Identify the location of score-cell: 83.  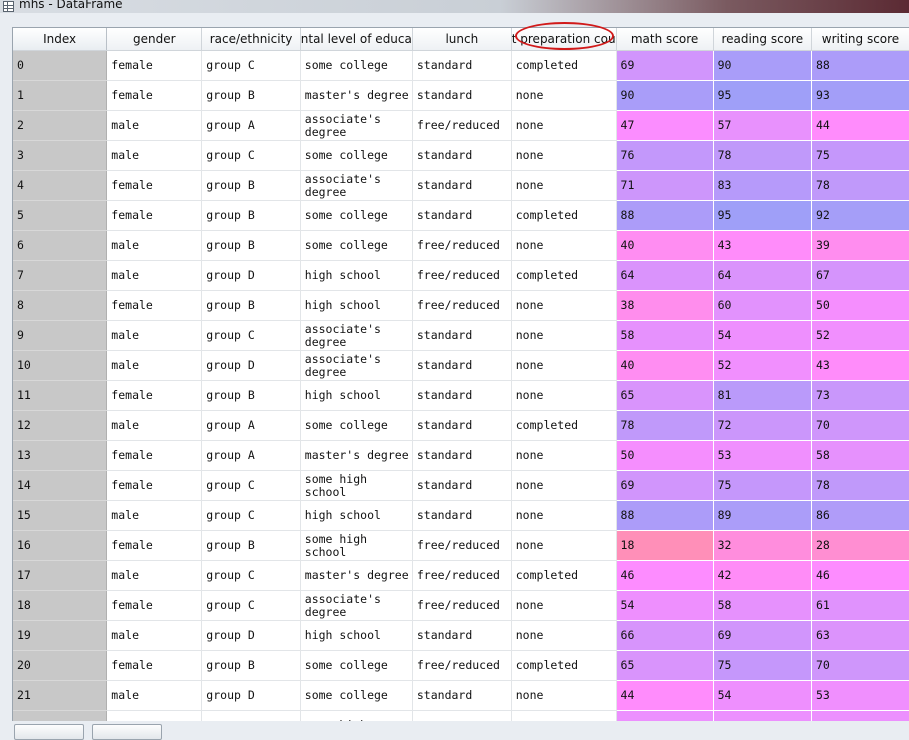
(762, 185).